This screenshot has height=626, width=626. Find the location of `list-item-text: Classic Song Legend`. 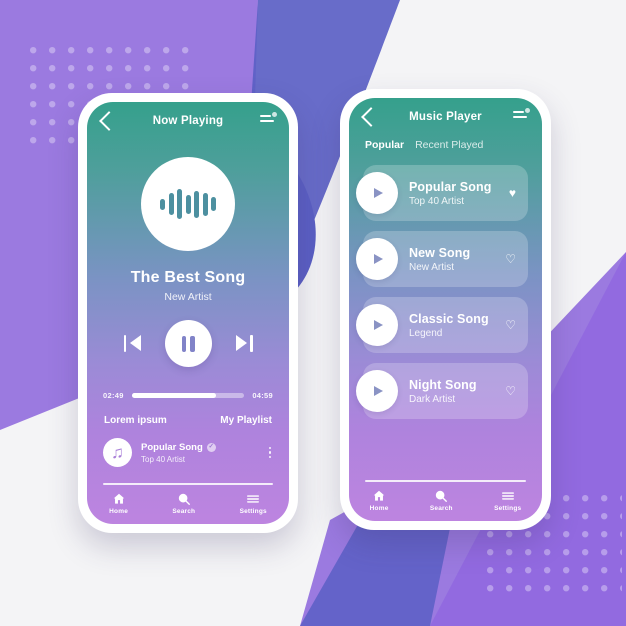

list-item-text: Classic Song Legend is located at coordinates (451, 325).